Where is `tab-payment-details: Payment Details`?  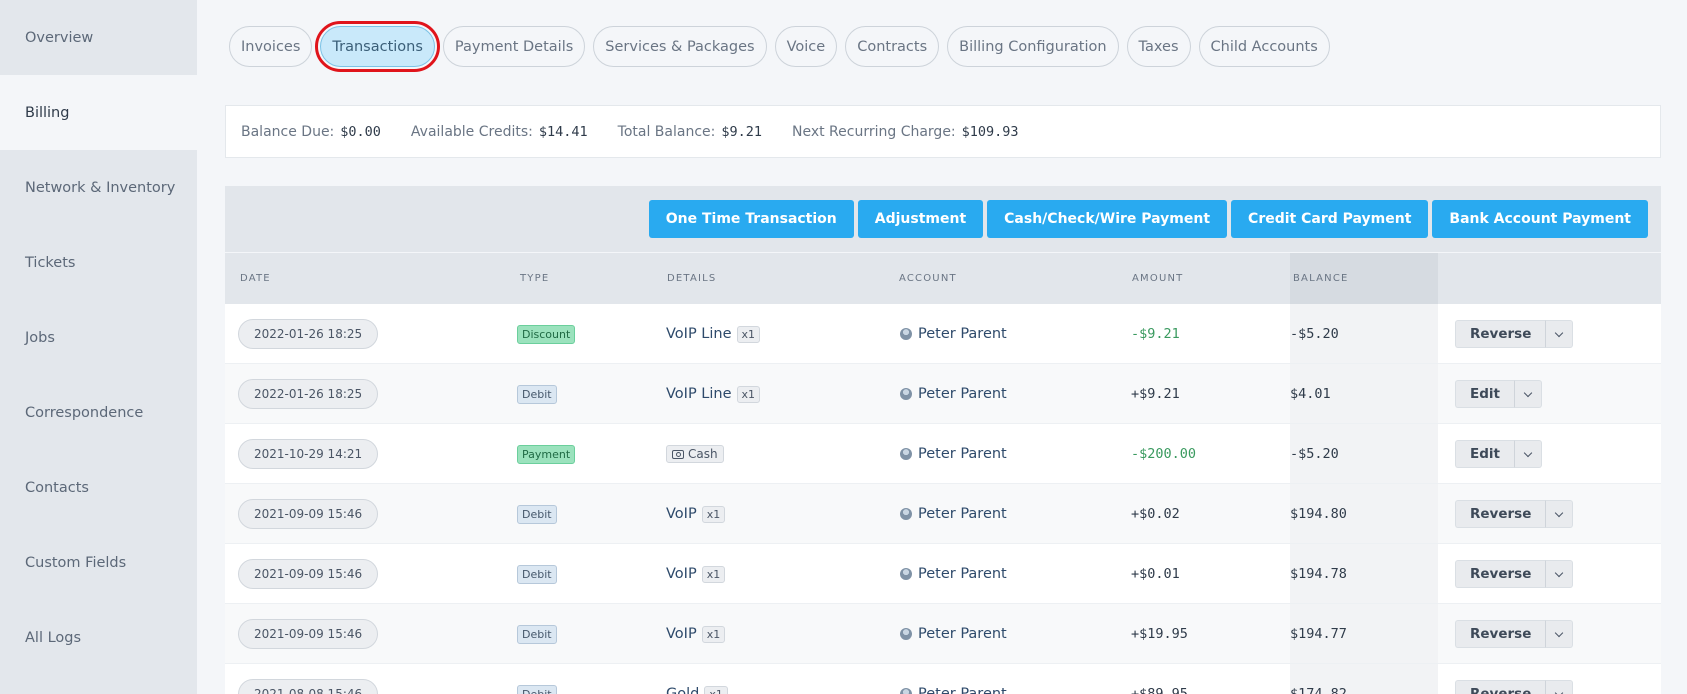
tab-payment-details: Payment Details is located at coordinates (514, 46).